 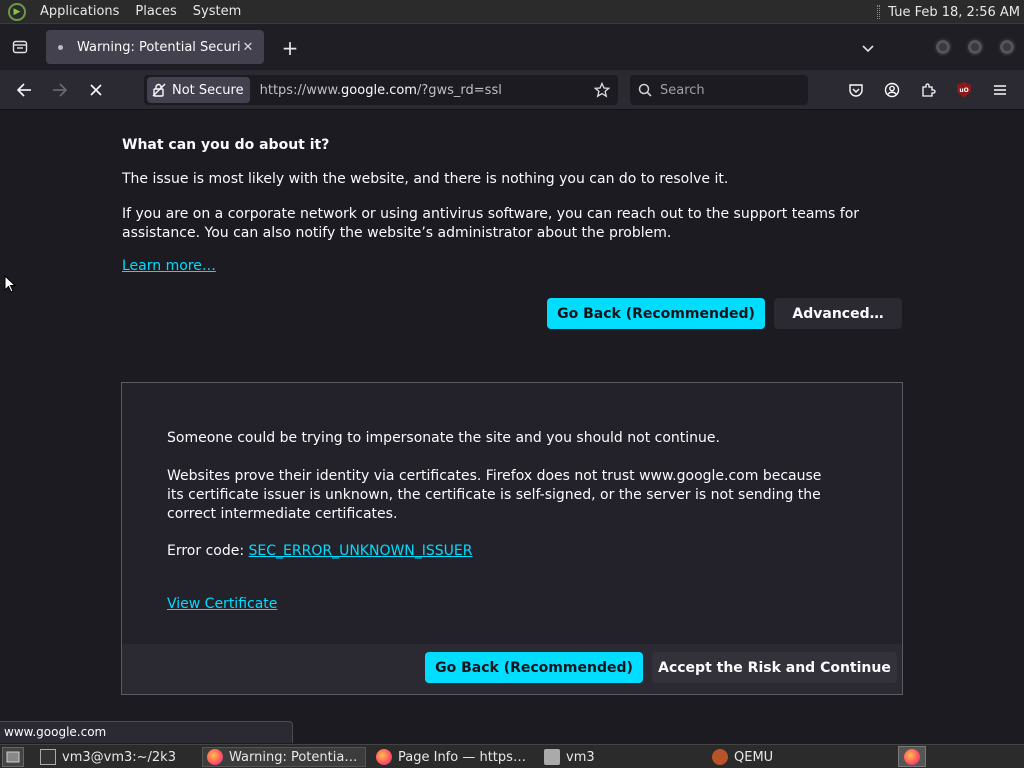 I want to click on ublock-button: uO, so click(x=964, y=90).